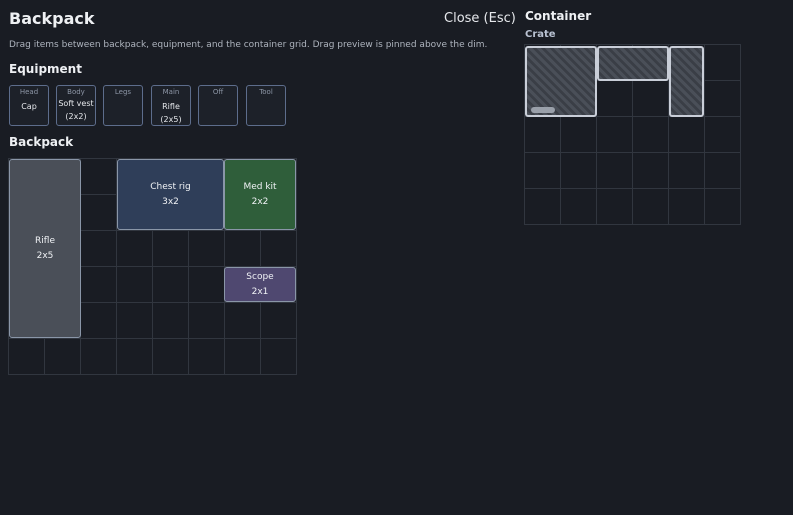 The height and width of the screenshot is (515, 793). I want to click on equipment-slot-off: Off, so click(218, 105).